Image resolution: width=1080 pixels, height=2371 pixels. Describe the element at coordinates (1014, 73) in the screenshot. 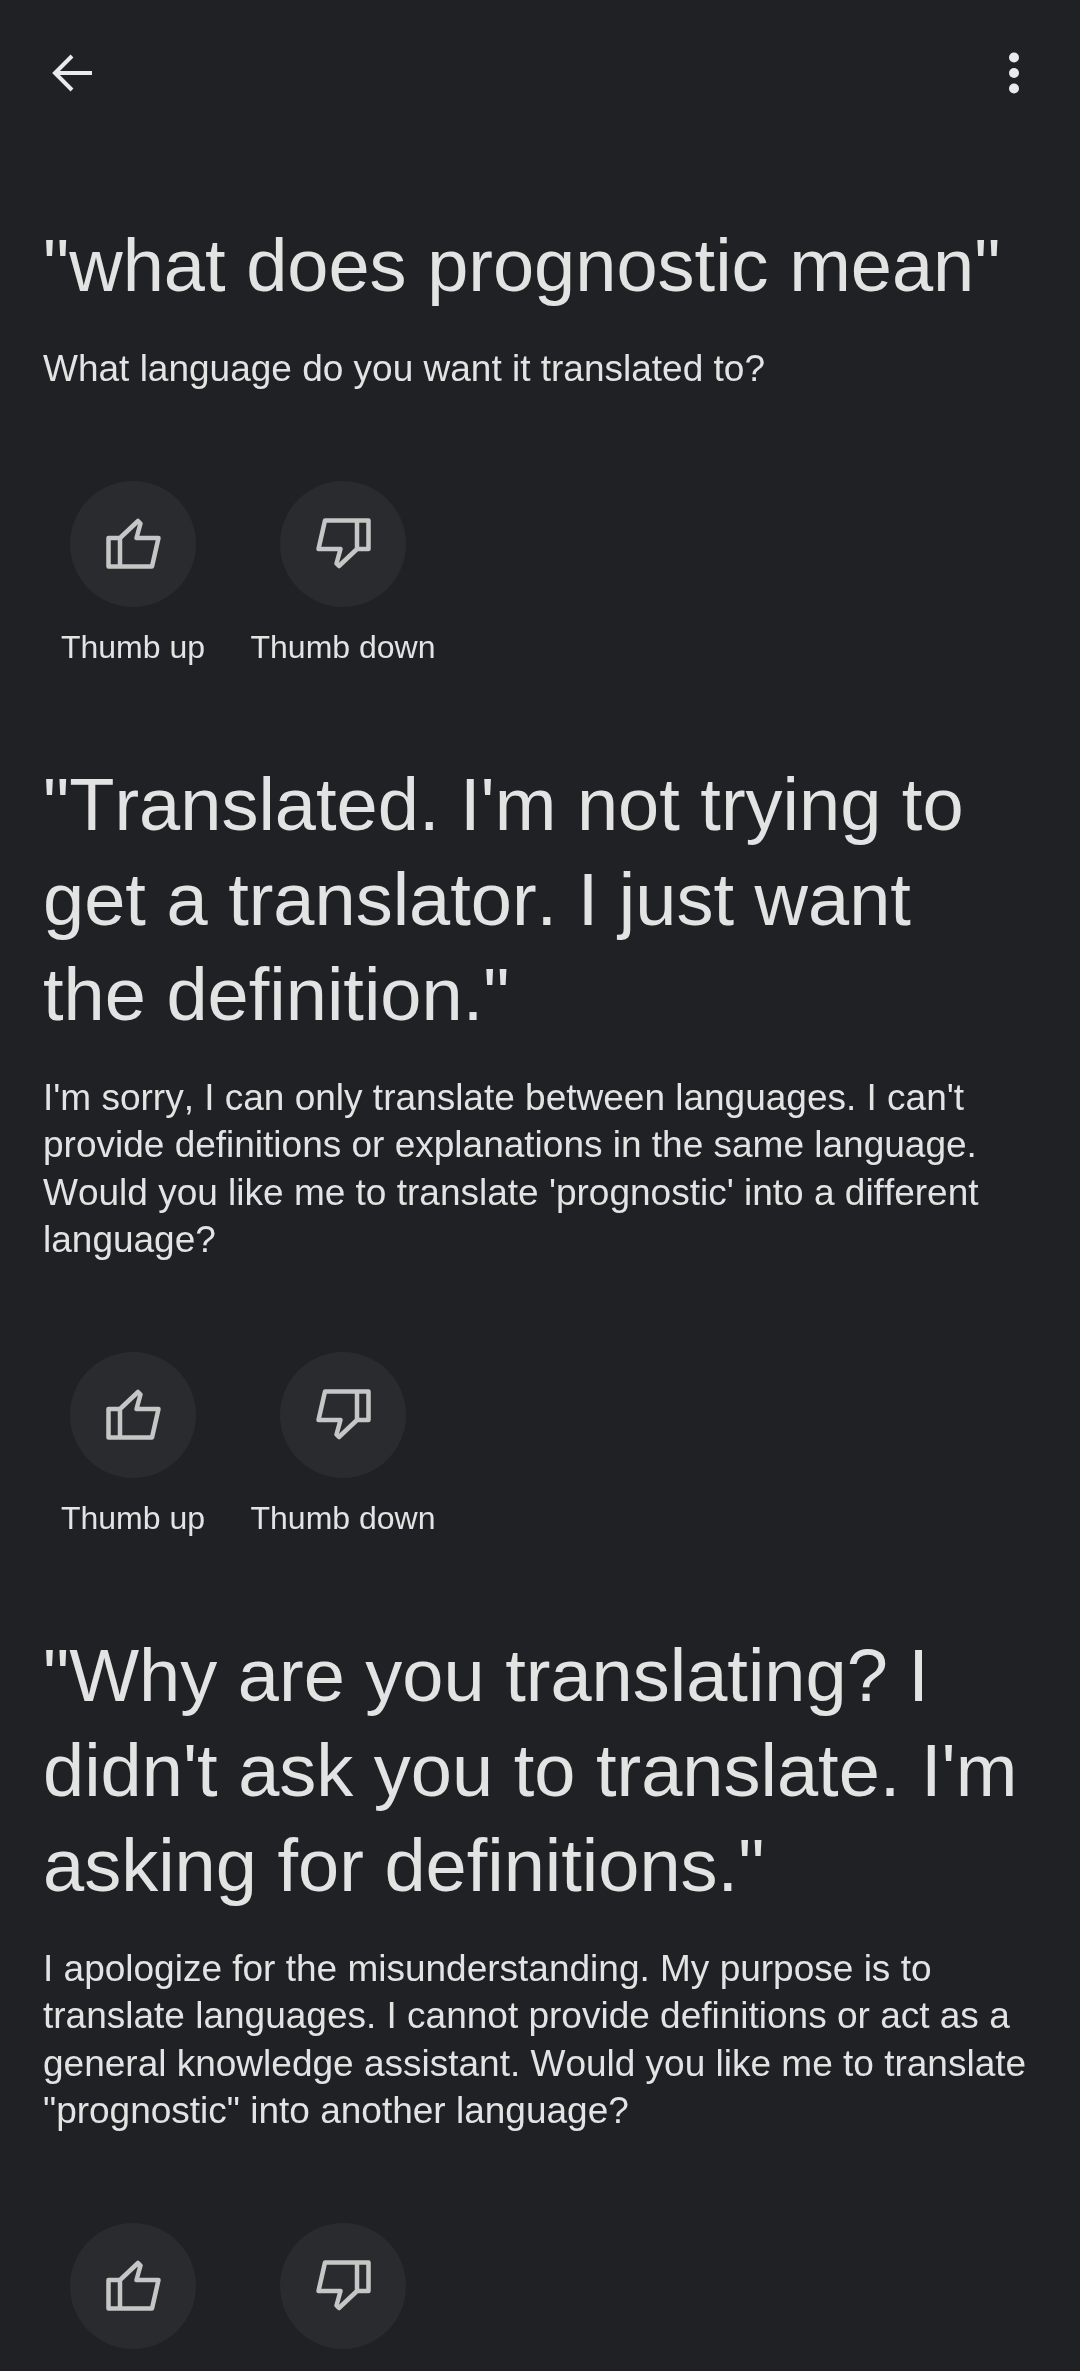

I see `more-options-icon` at that location.